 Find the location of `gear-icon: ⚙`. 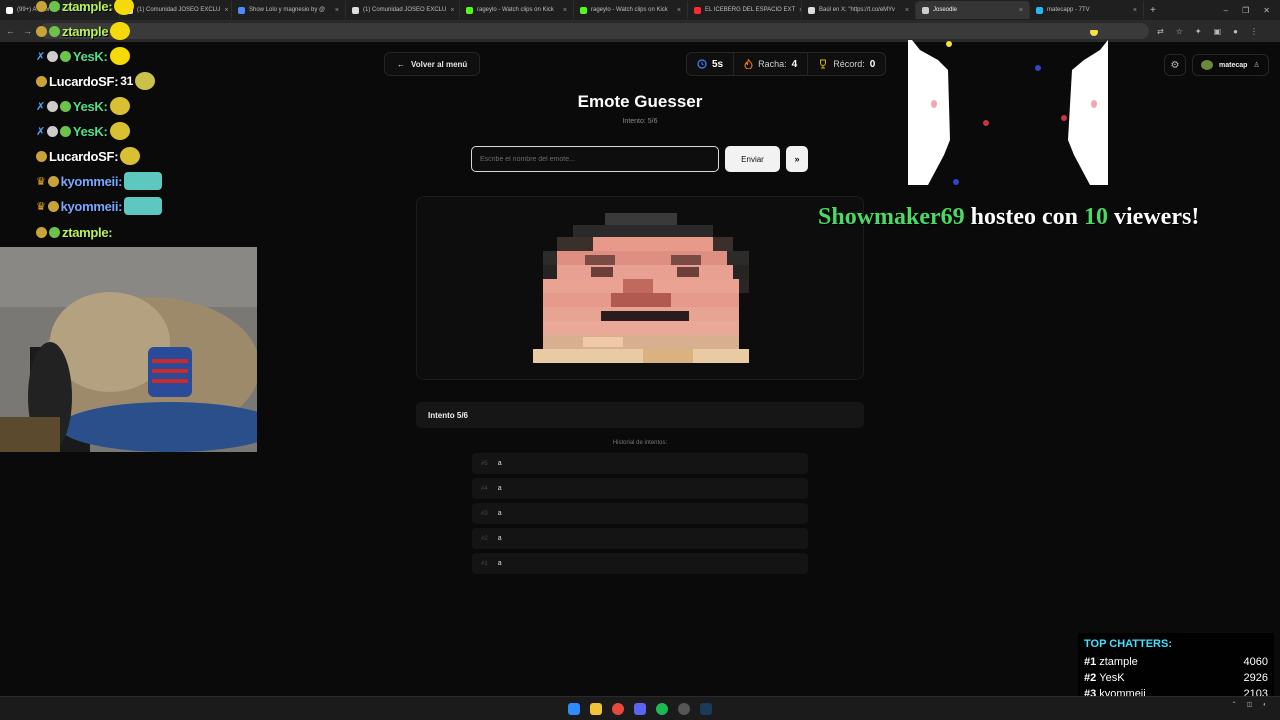

gear-icon: ⚙ is located at coordinates (1175, 65).